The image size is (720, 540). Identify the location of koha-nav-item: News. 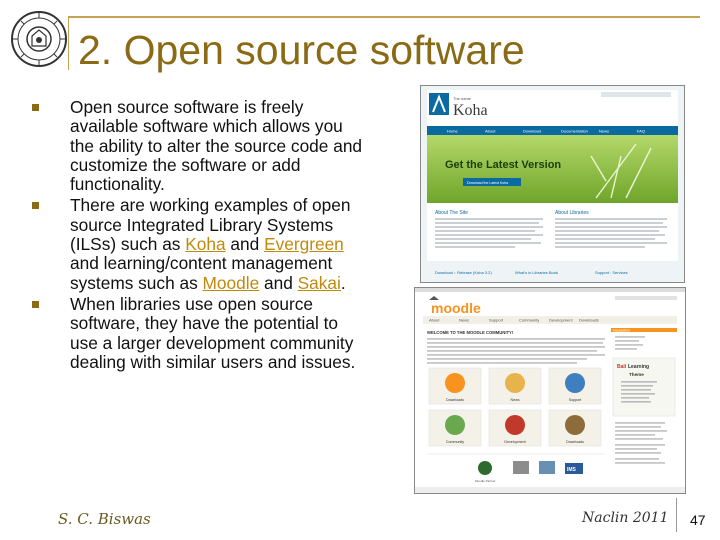
(604, 131).